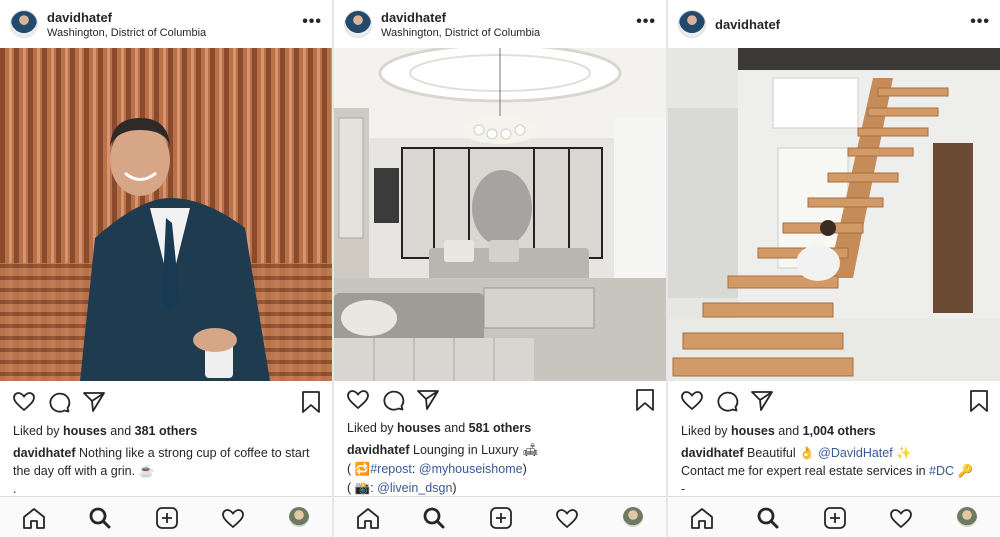  What do you see at coordinates (839, 431) in the screenshot?
I see `liked-by-others: 1,004 others` at bounding box center [839, 431].